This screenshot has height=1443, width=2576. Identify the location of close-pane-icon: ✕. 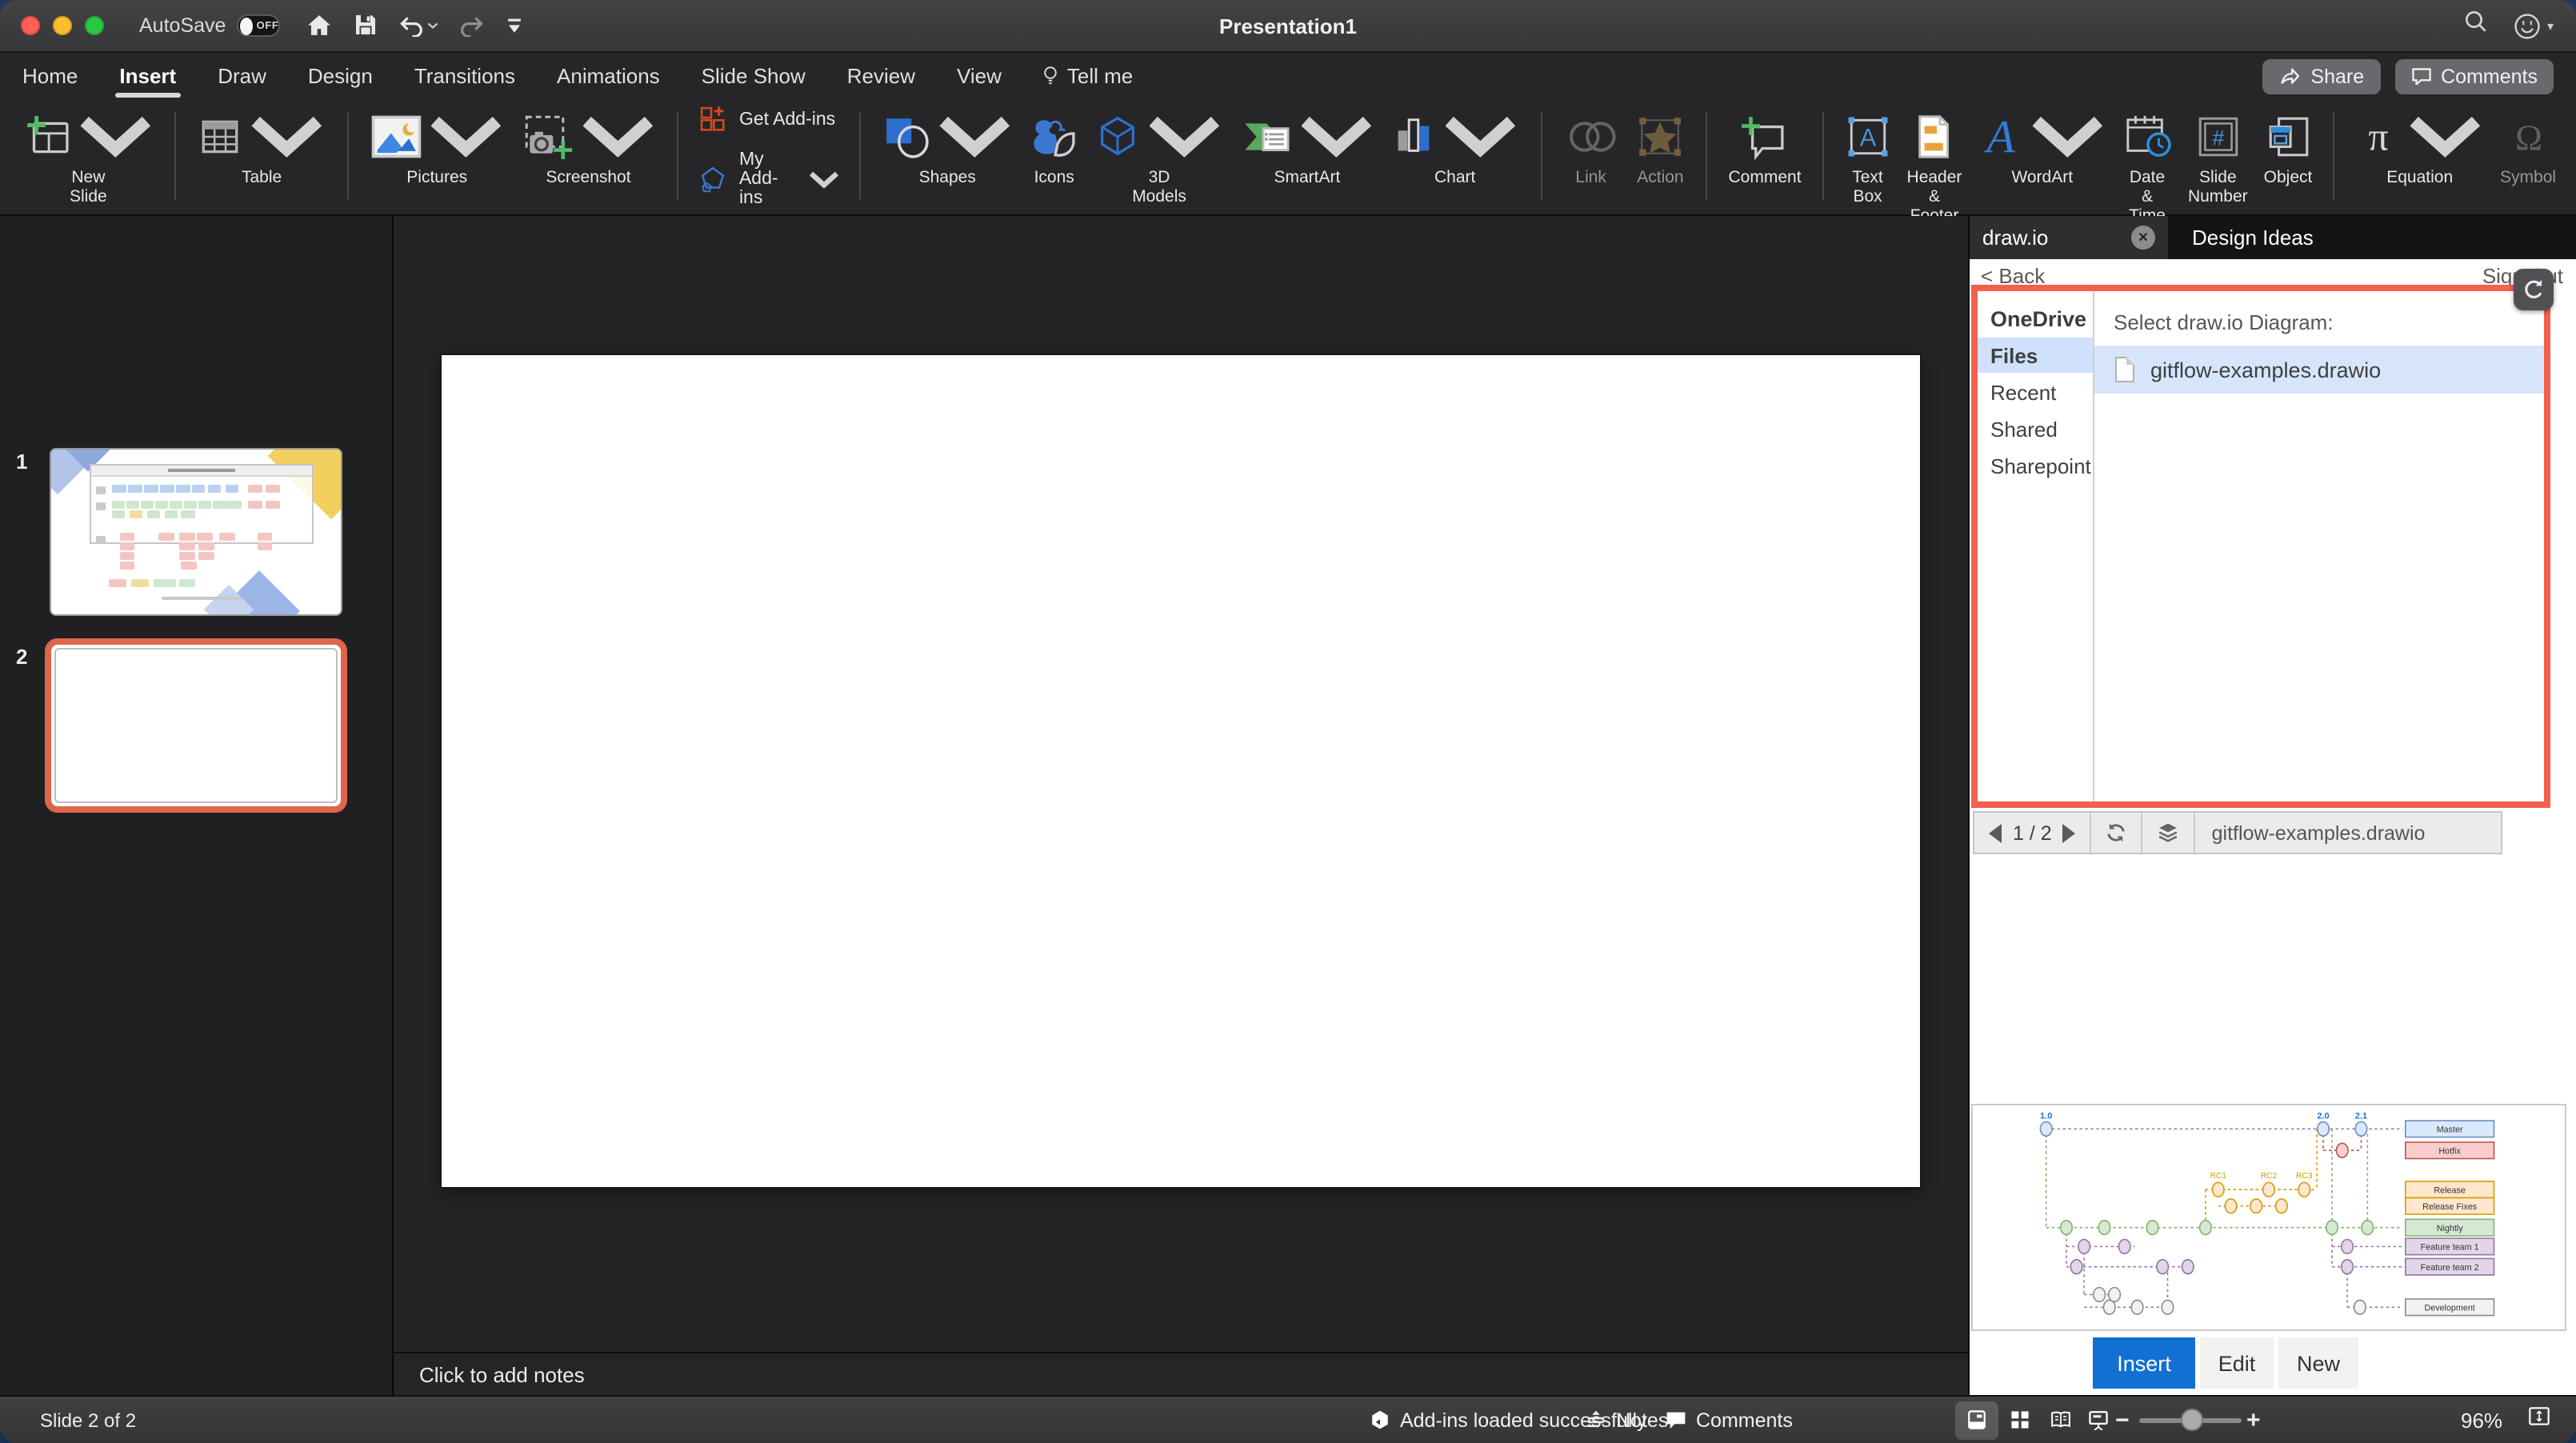
(2143, 238).